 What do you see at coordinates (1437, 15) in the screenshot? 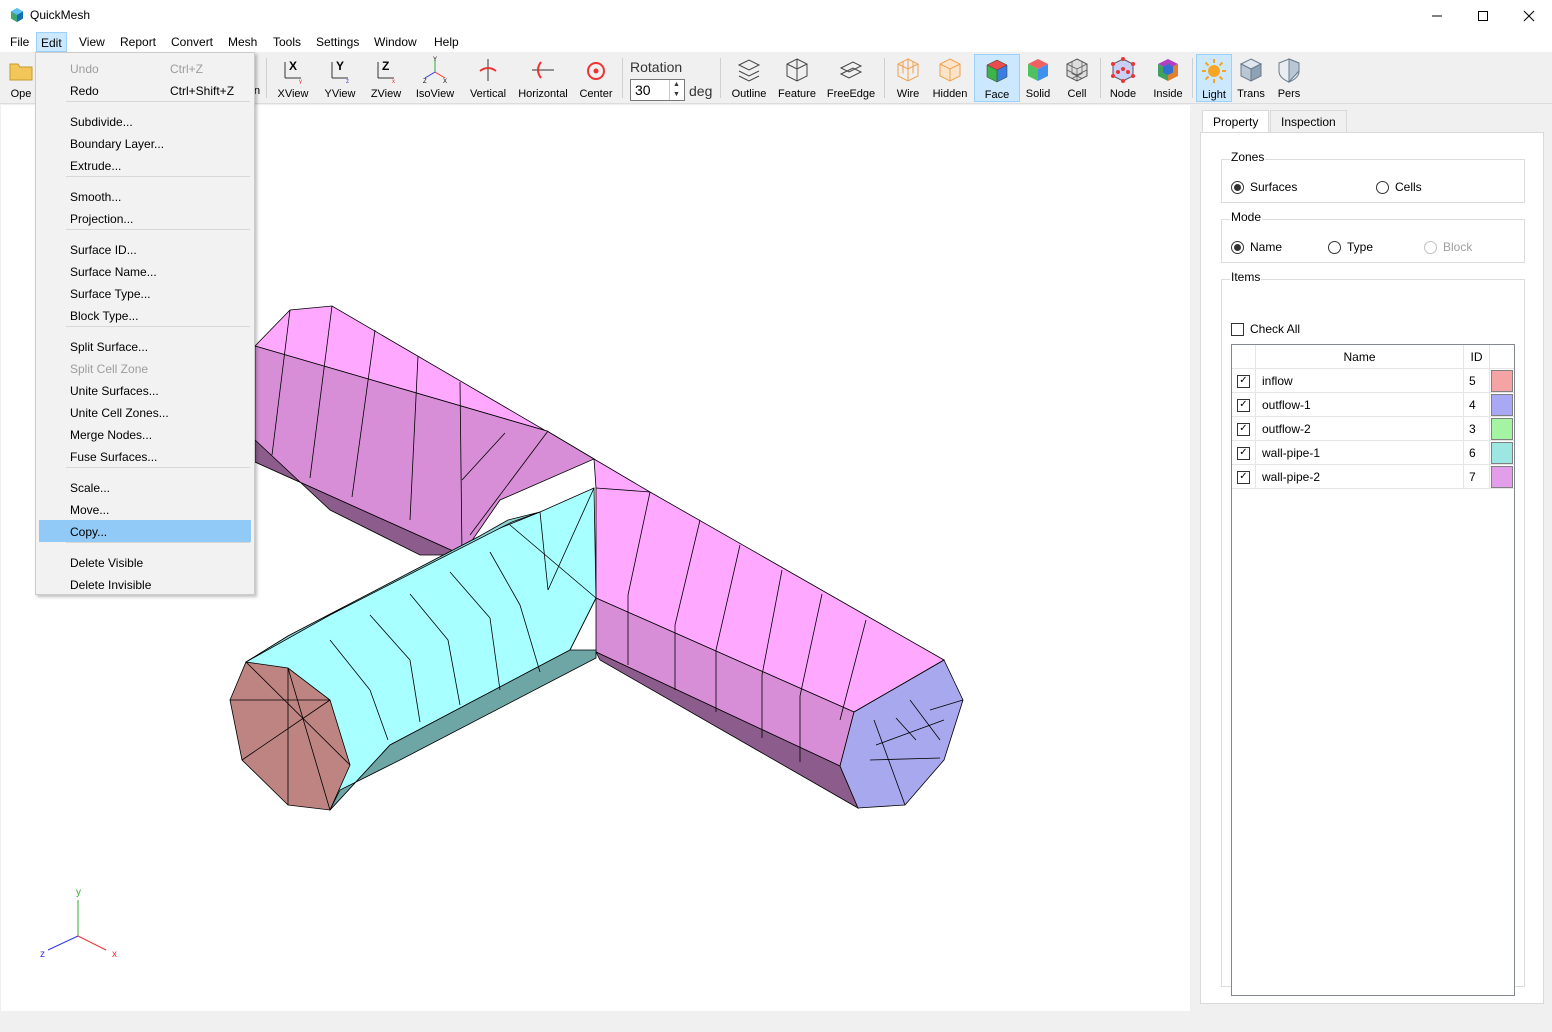
I see `minimize-button` at bounding box center [1437, 15].